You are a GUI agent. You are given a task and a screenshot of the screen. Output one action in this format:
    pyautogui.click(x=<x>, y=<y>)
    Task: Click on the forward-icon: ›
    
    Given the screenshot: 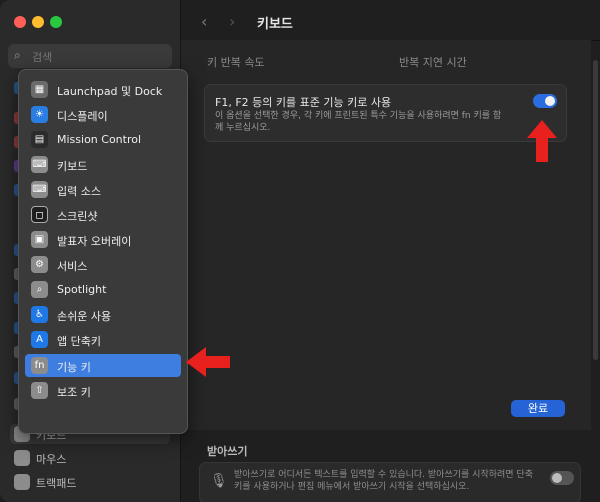 What is the action you would take?
    pyautogui.click(x=232, y=21)
    